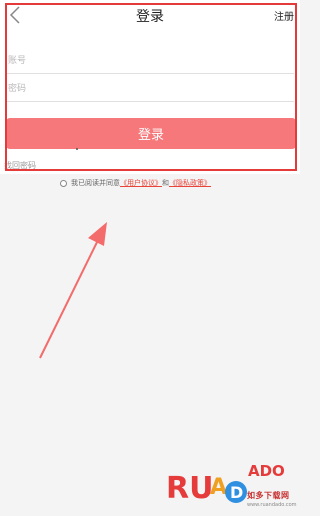  Describe the element at coordinates (272, 505) in the screenshot. I see `watermark-url: www.ruandado.com` at that location.